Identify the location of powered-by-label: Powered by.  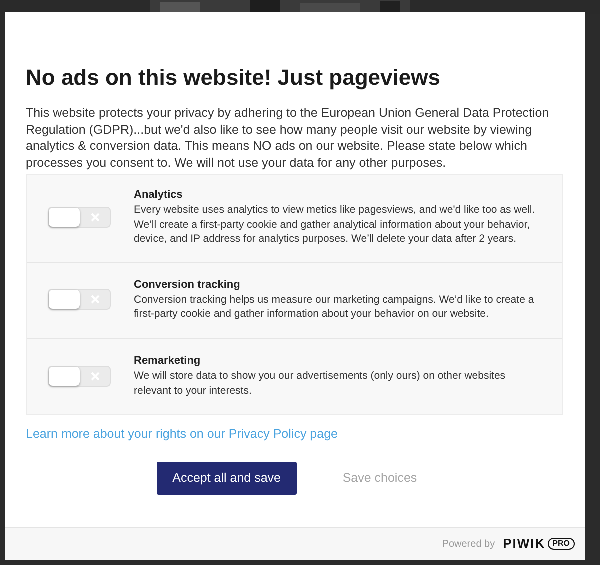
(469, 545).